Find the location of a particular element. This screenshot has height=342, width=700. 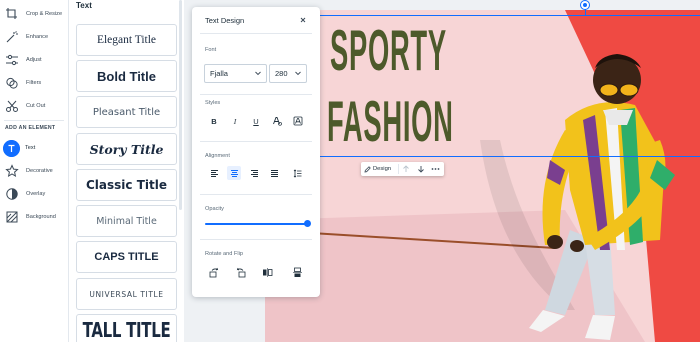

tool-label: Enhance is located at coordinates (37, 37).